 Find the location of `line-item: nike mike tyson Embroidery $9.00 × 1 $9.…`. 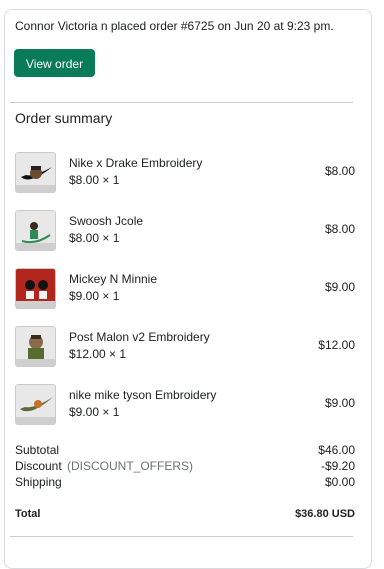

line-item: nike mike tyson Embroidery $9.00 × 1 $9.… is located at coordinates (185, 406).